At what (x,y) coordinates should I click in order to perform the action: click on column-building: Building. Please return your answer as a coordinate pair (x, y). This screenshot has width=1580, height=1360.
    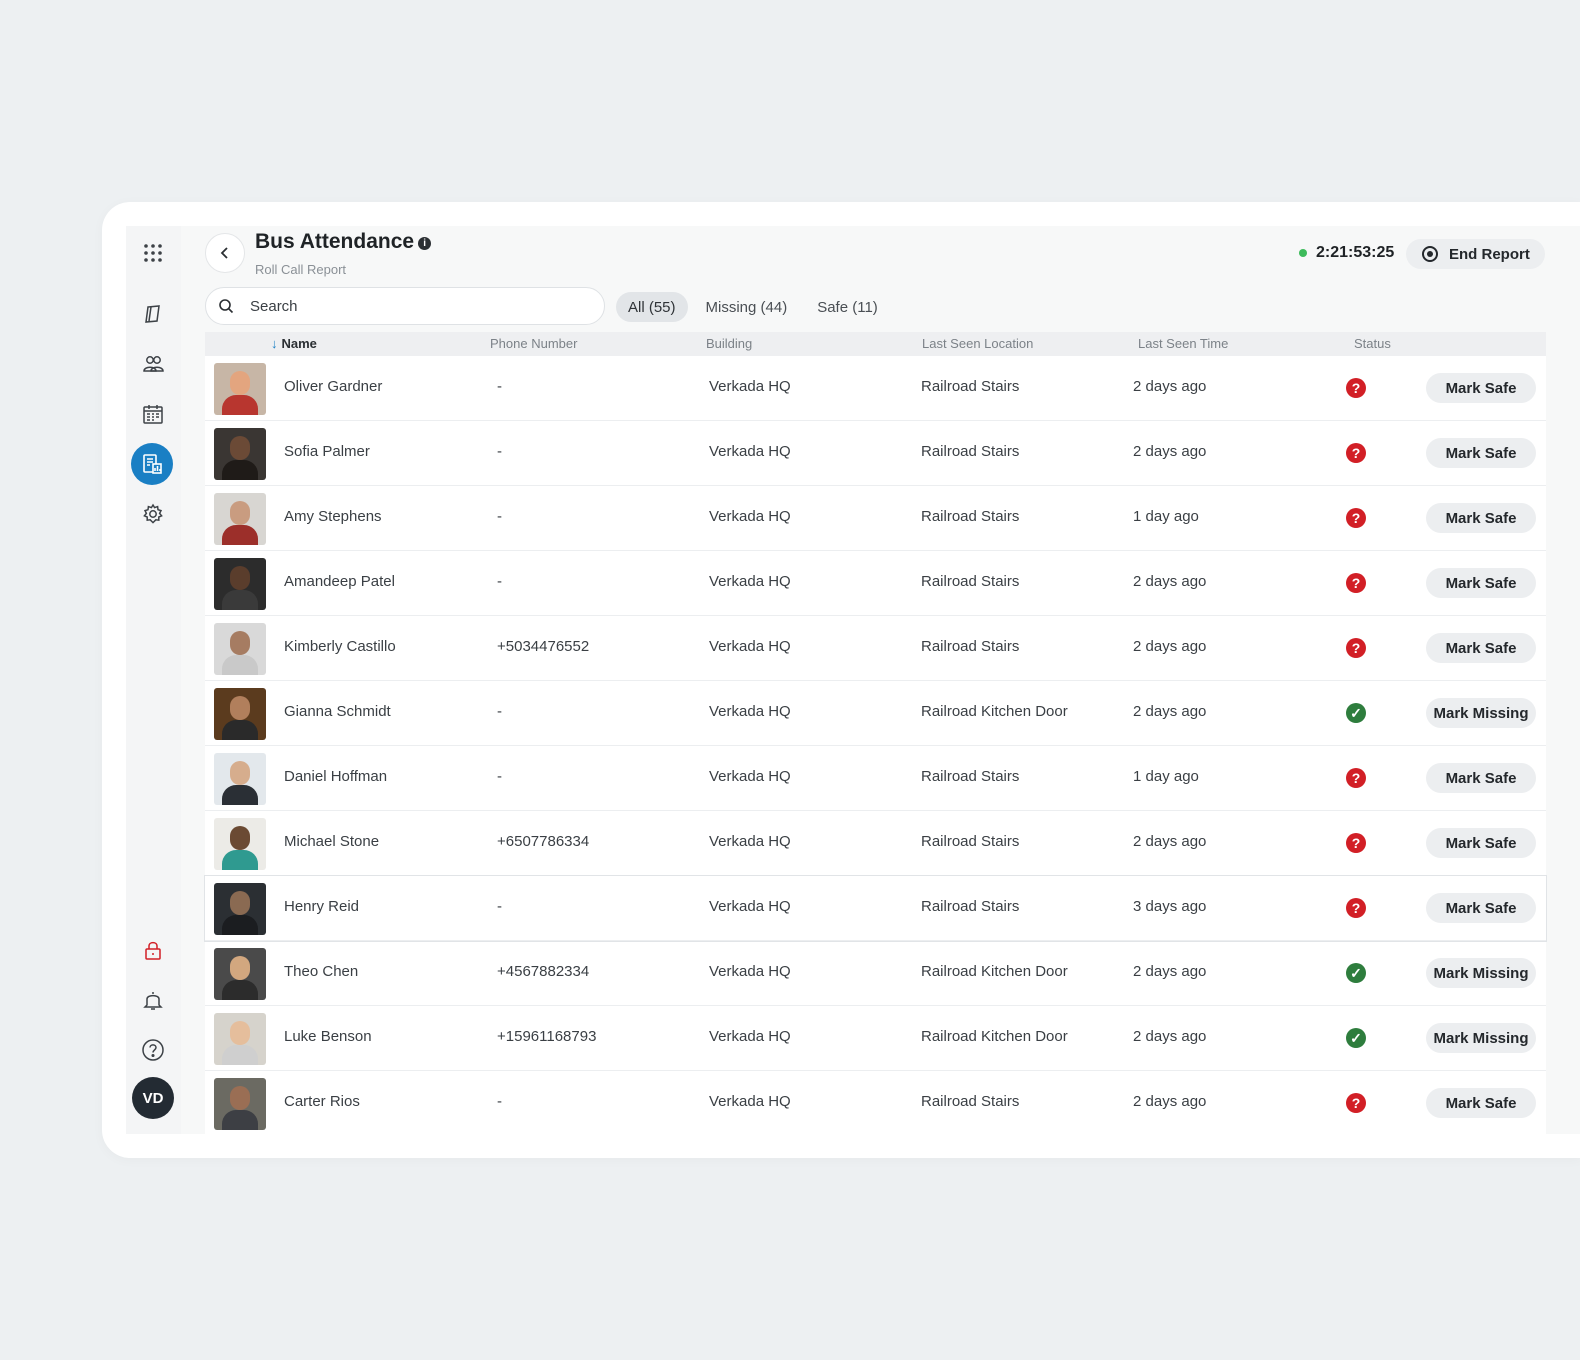
    Looking at the image, I should click on (729, 343).